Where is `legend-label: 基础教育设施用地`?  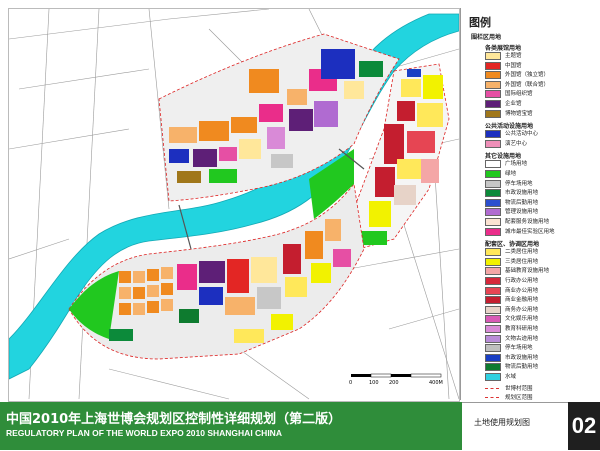
legend-label: 基础教育设施用地 is located at coordinates (527, 271).